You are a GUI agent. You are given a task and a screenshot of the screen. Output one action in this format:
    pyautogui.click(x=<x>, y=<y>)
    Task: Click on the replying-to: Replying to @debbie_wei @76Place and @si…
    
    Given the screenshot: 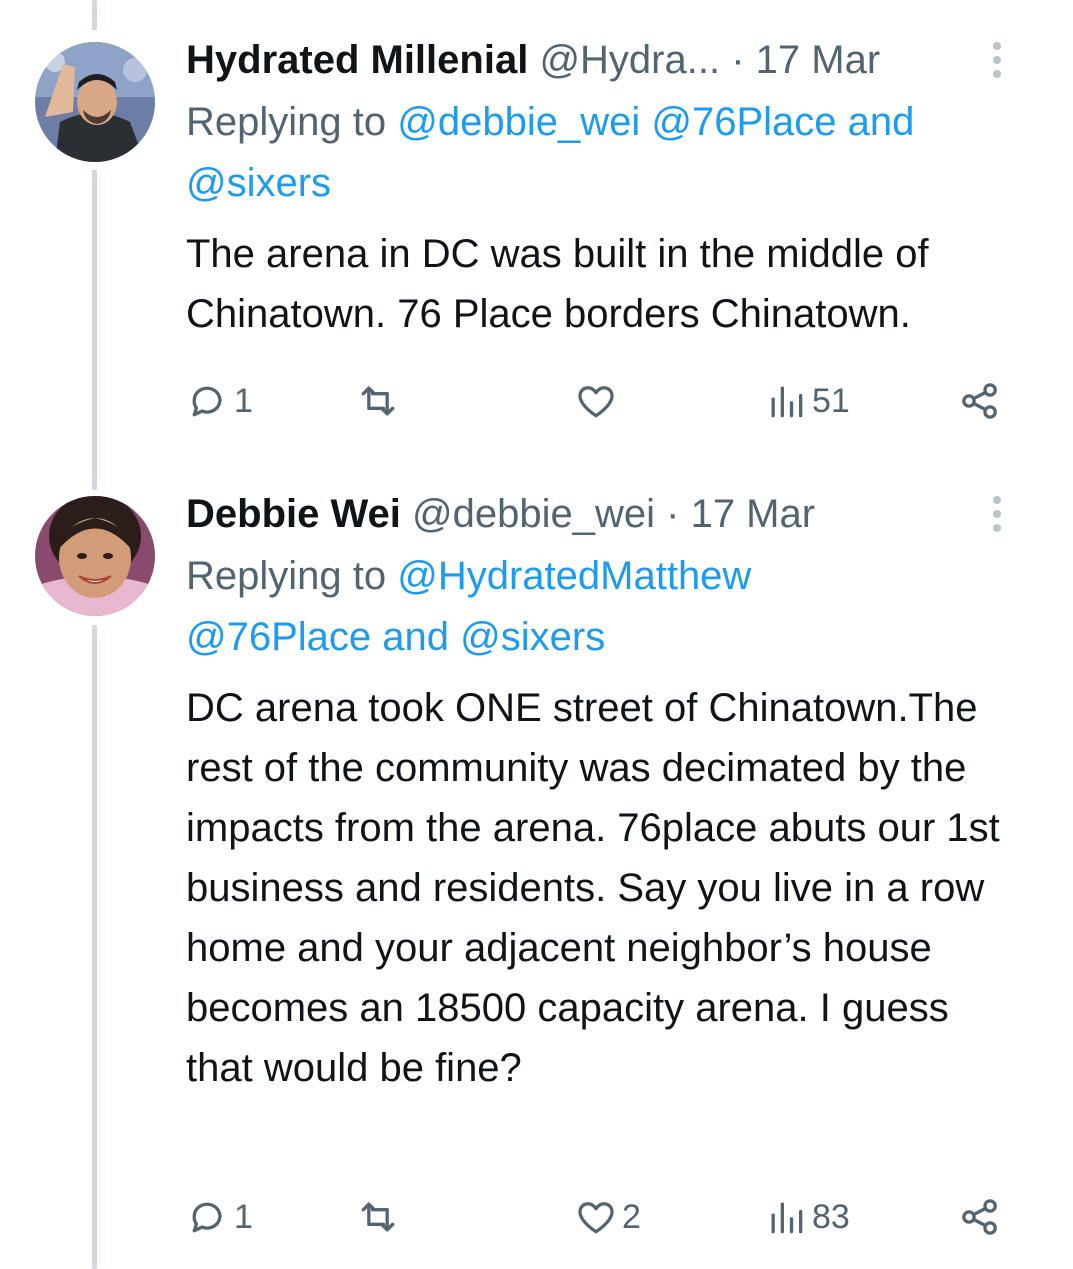 What is the action you would take?
    pyautogui.click(x=614, y=153)
    